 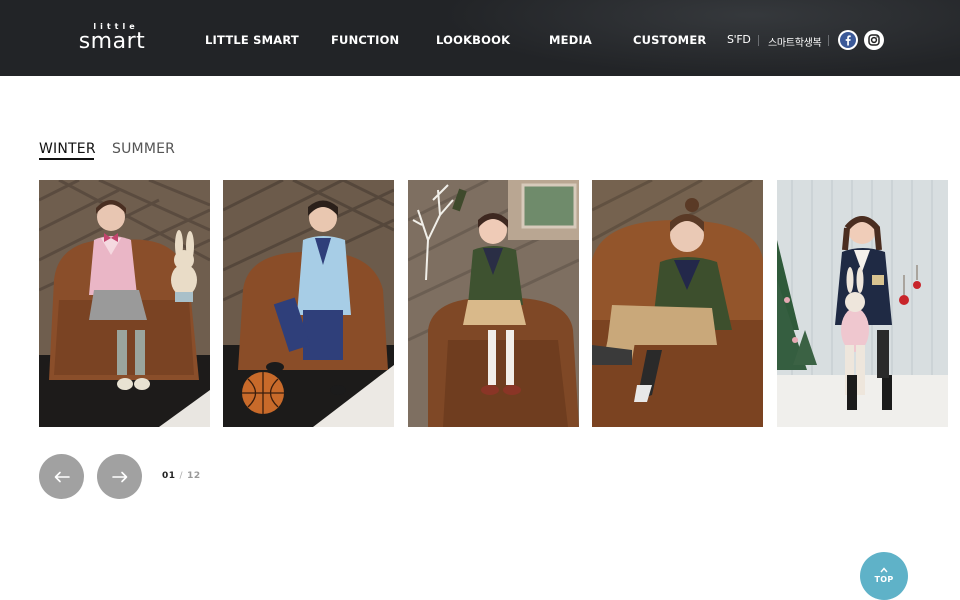 I want to click on active-tab-underline, so click(x=66, y=159).